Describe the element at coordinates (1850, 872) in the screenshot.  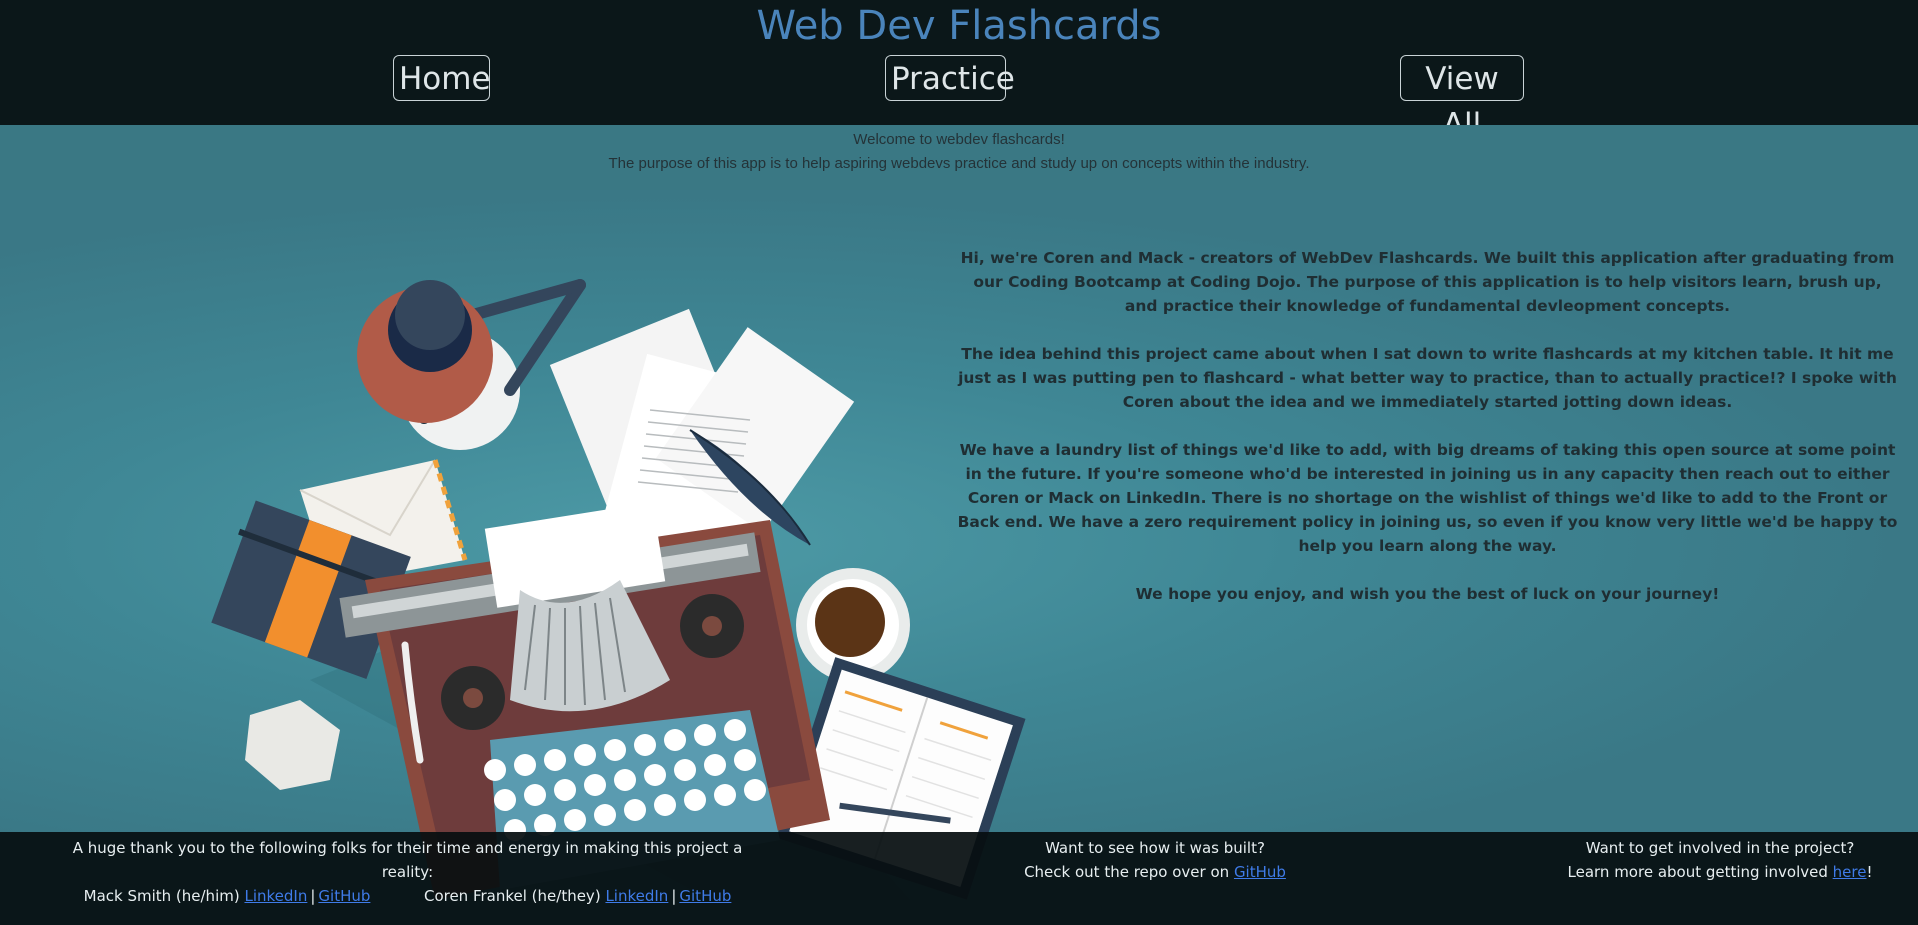
I see `involved-here-link: here` at that location.